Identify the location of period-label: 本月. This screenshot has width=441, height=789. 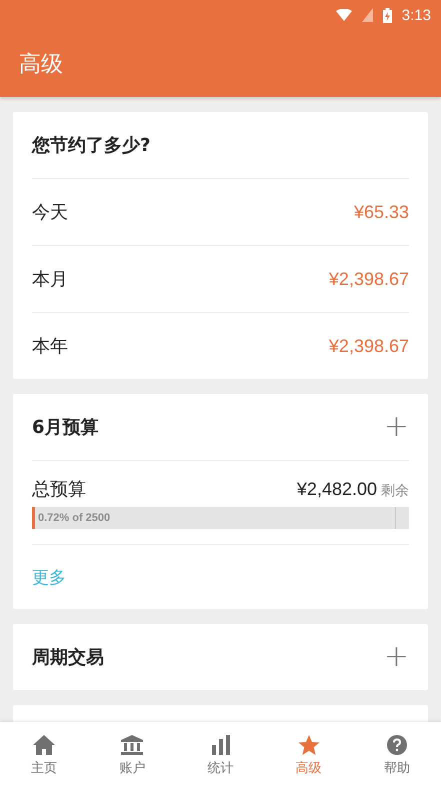
(50, 279).